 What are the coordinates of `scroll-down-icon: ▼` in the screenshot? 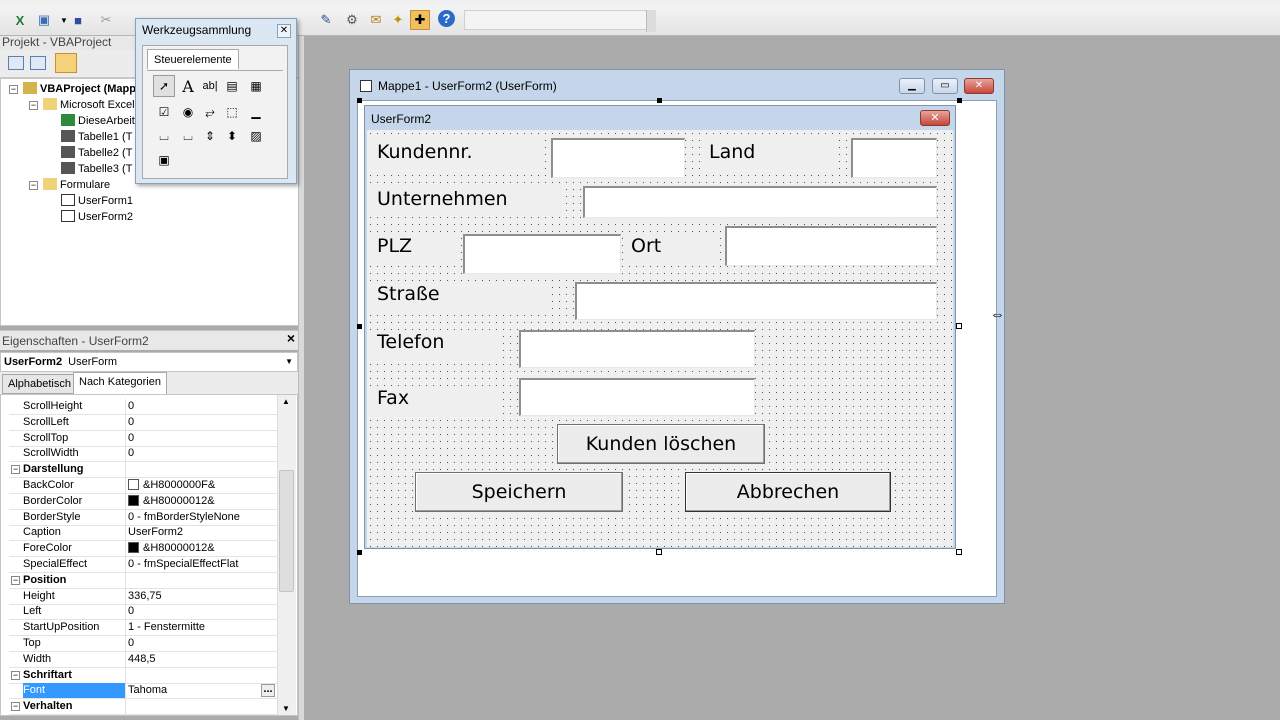 It's located at (286, 708).